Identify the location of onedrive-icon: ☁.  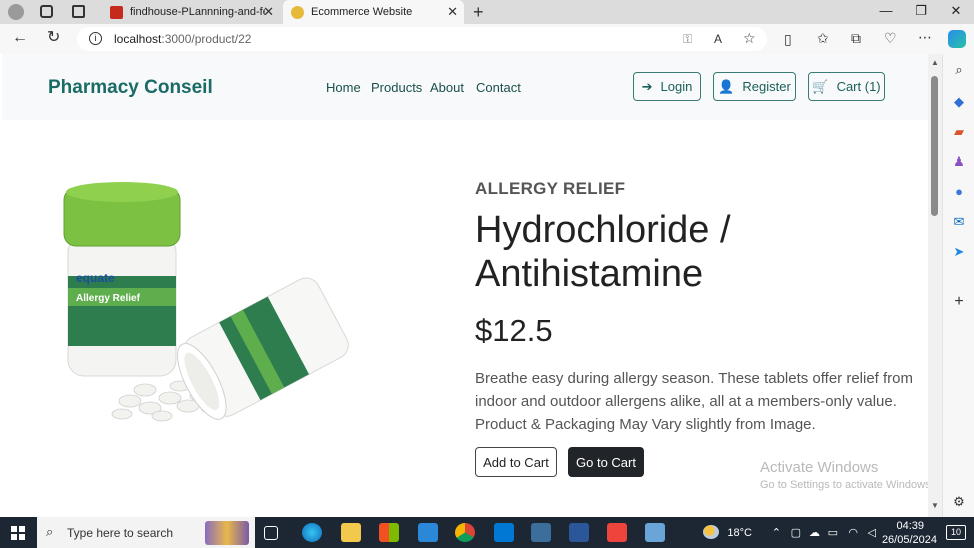
(814, 532).